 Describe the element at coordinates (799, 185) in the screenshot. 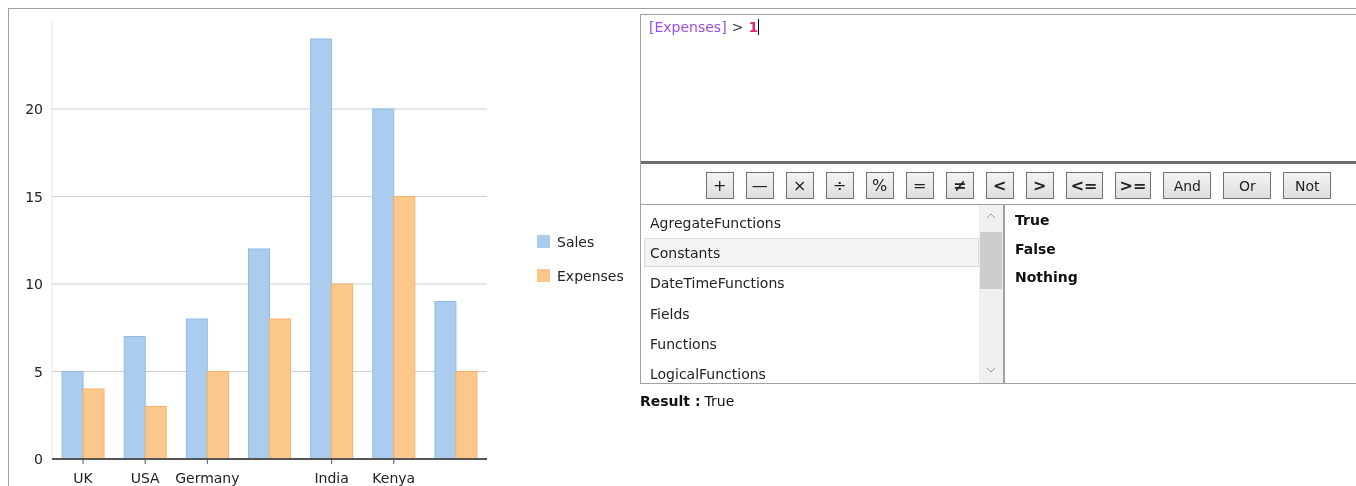

I see `operator-button: ×` at that location.